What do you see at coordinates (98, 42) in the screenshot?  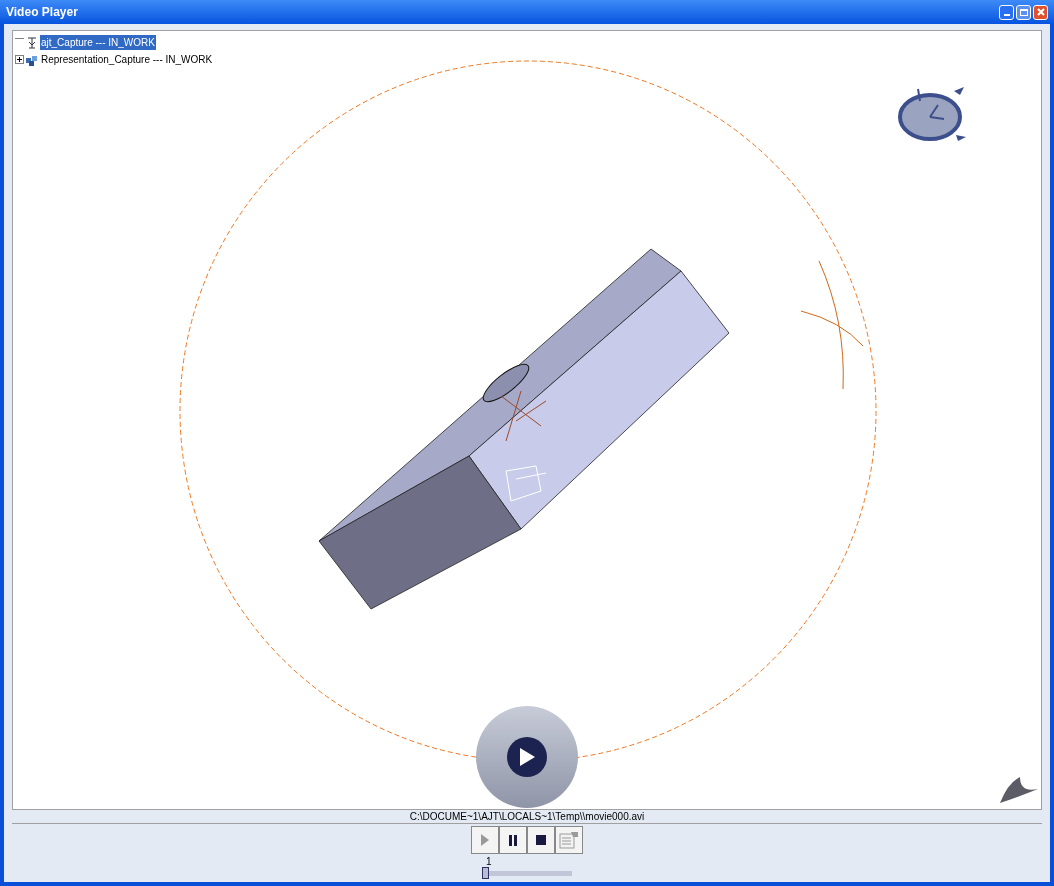 I see `tree-item: ajt_Capture --- IN_WORK` at bounding box center [98, 42].